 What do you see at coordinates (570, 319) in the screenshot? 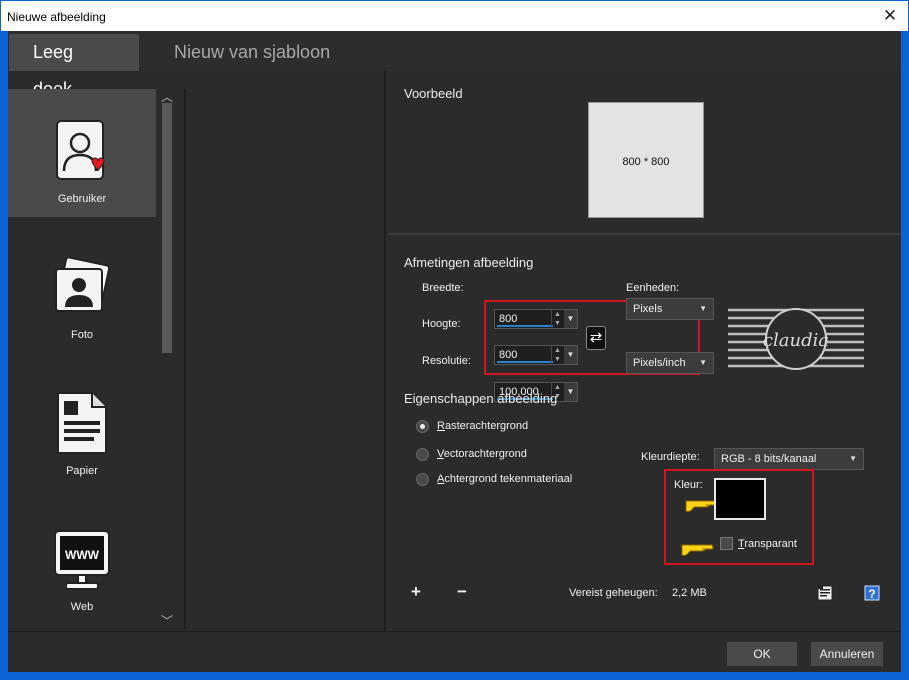
I see `width-dropdown-icon: ▼` at bounding box center [570, 319].